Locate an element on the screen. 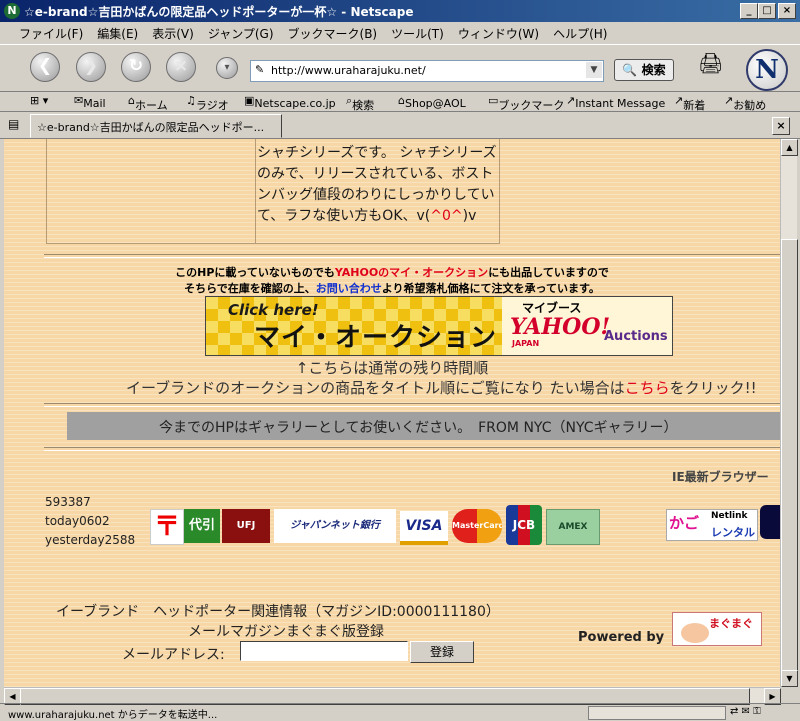 The width and height of the screenshot is (800, 721). cod-logo: 代引 is located at coordinates (202, 526).